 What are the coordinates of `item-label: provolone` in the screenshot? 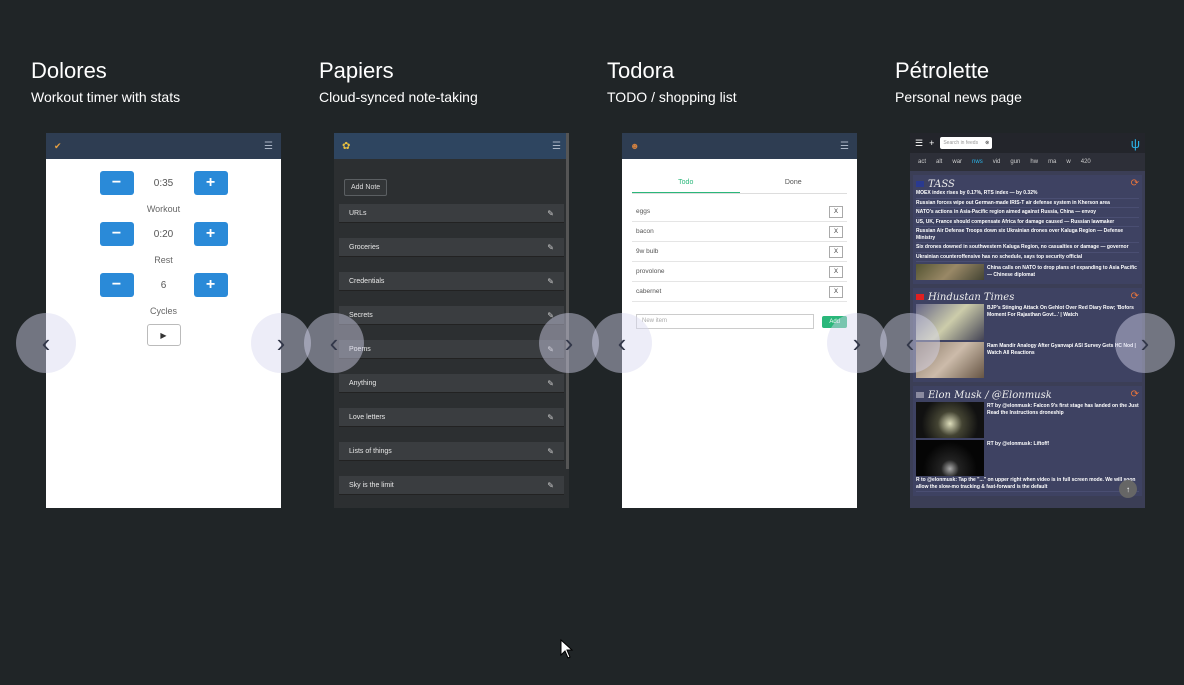 It's located at (650, 271).